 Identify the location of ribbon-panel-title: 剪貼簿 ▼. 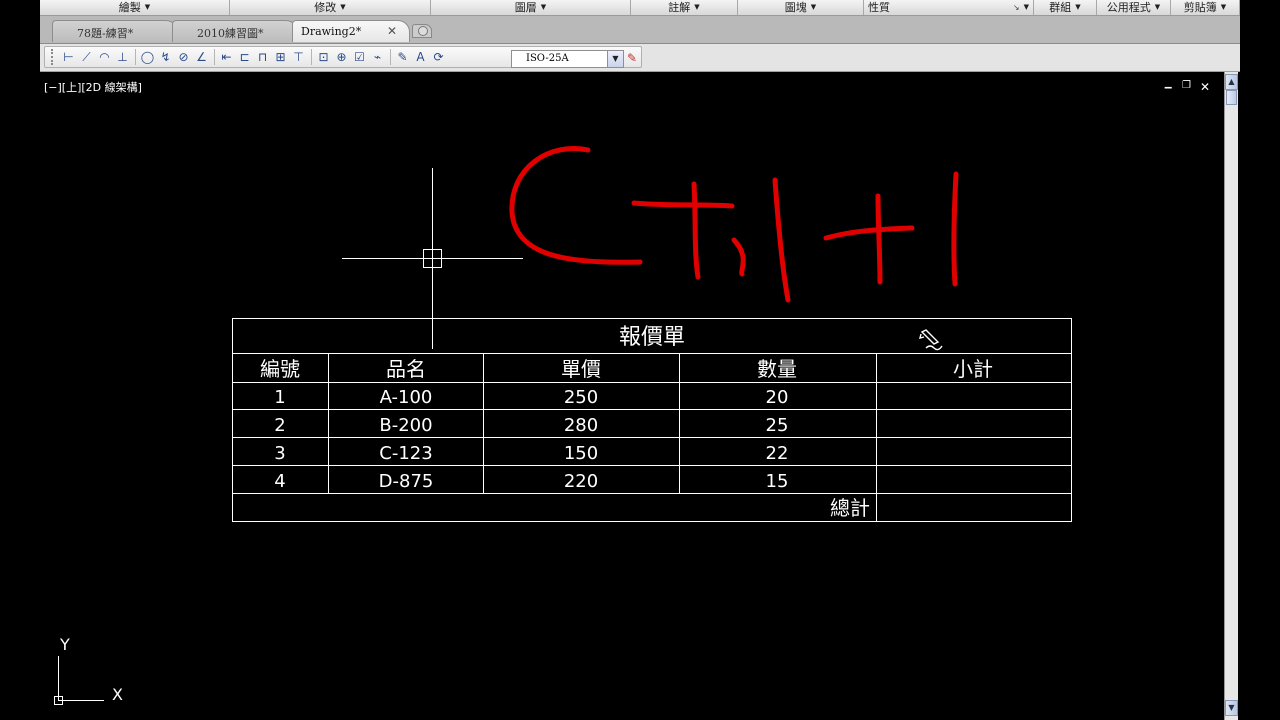
(1205, 7).